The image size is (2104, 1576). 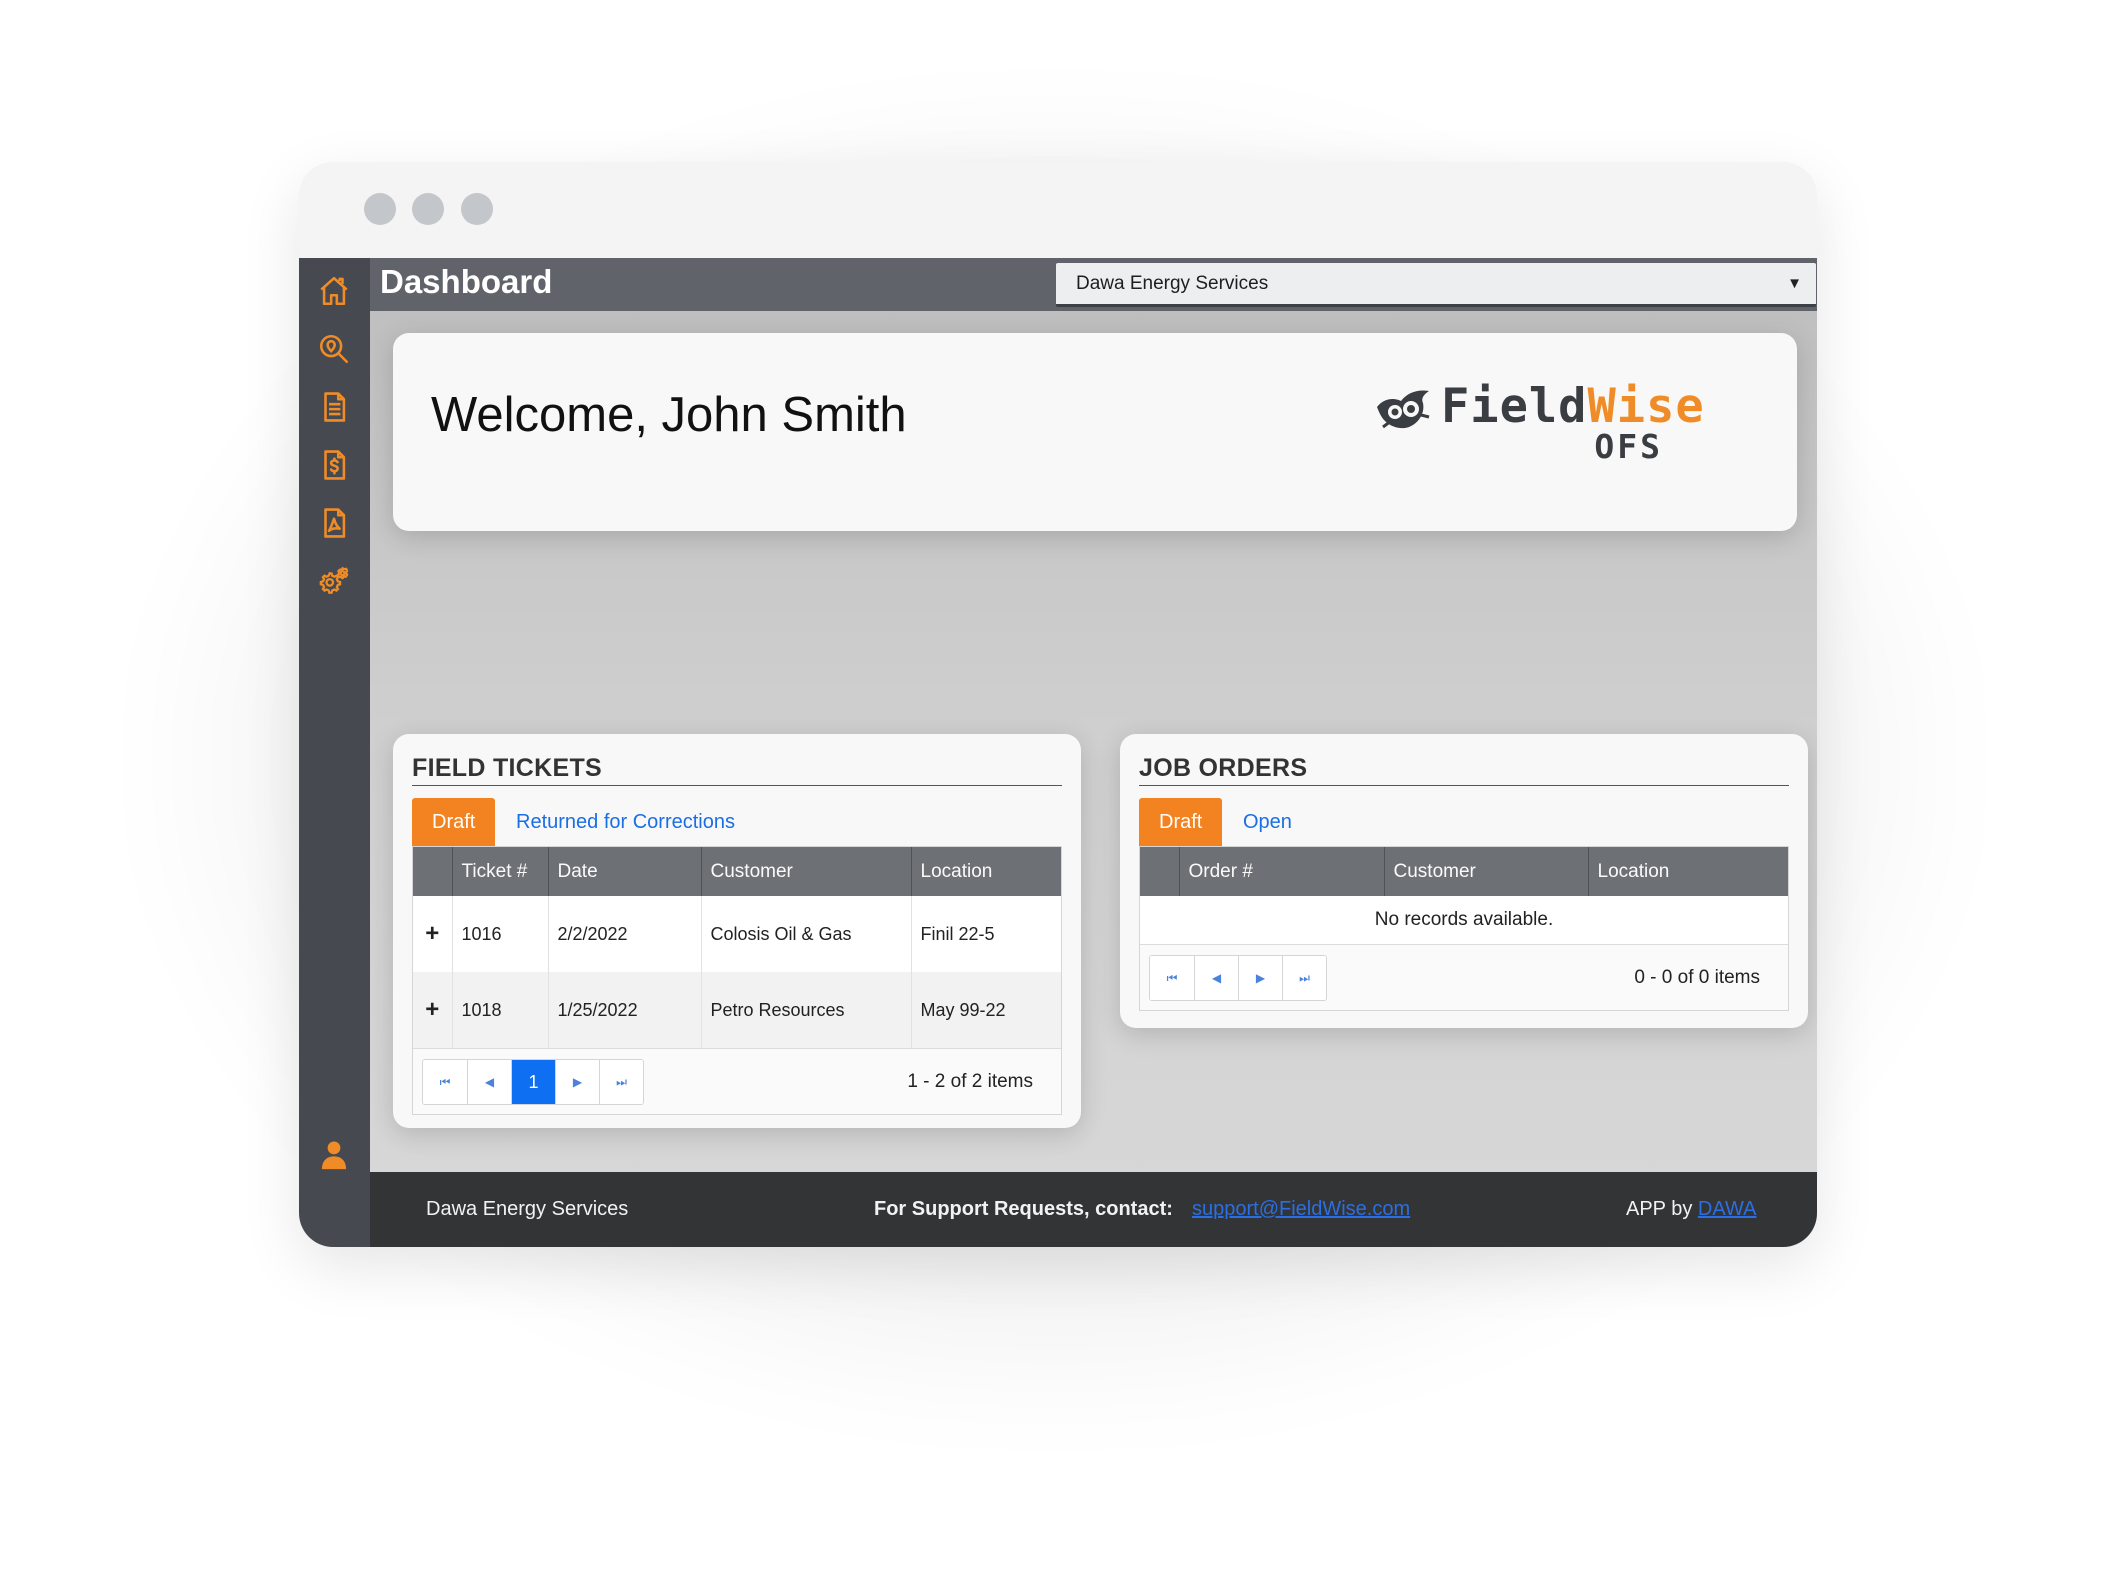 What do you see at coordinates (970, 1081) in the screenshot?
I see `pager-info: 1 - 2 of 2 items` at bounding box center [970, 1081].